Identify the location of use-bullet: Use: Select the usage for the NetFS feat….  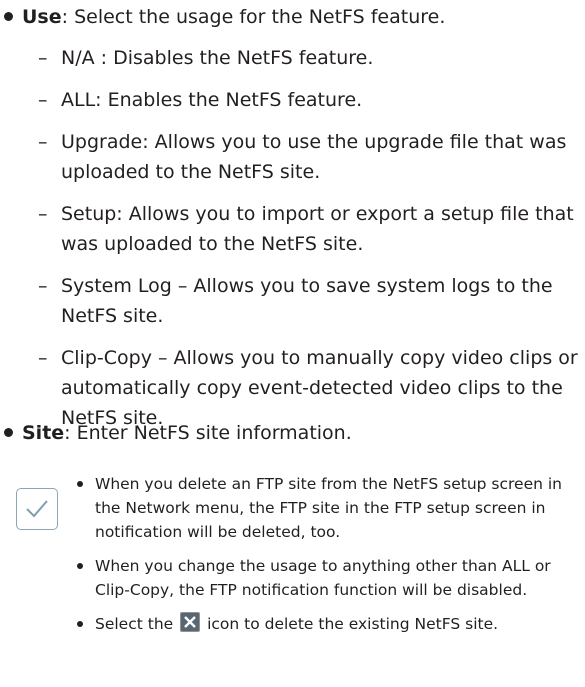
(224, 17).